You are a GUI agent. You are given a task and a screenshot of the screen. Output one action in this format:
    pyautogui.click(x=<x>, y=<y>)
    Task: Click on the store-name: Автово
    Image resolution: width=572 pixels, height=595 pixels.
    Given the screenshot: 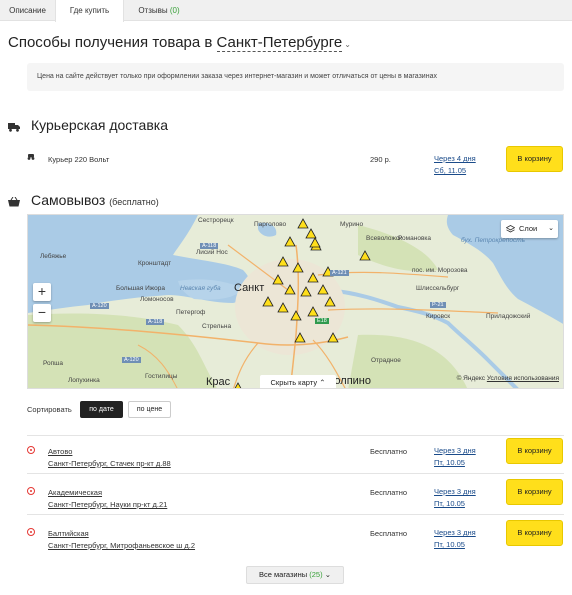 What is the action you would take?
    pyautogui.click(x=60, y=451)
    